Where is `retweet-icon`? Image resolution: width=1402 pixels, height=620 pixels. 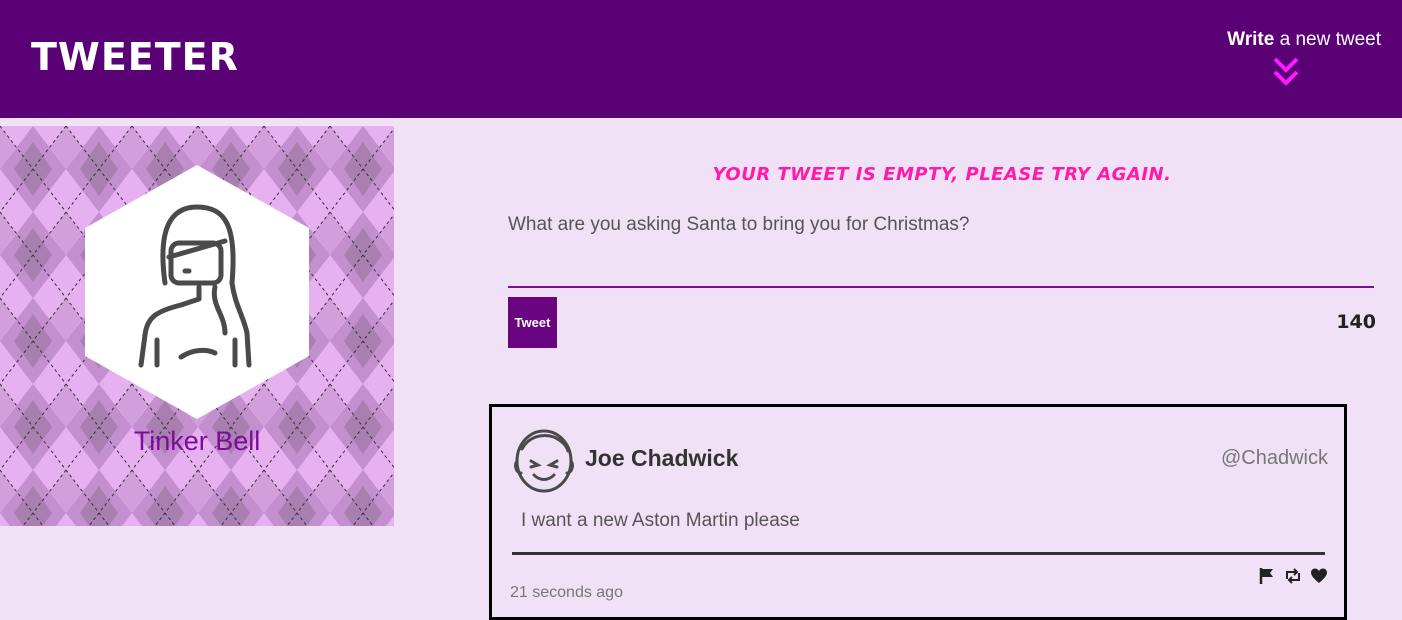
retweet-icon is located at coordinates (1293, 576).